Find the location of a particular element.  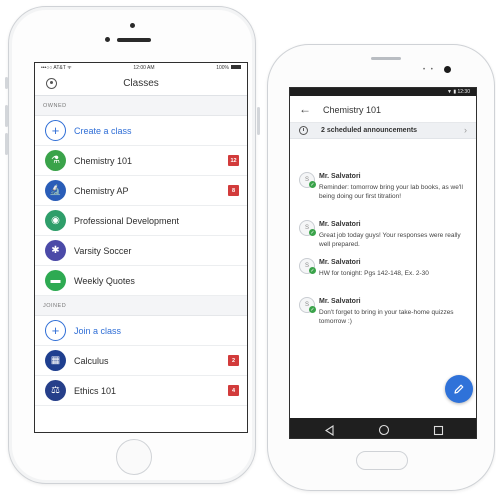

class-name-label: Varsity Soccer is located at coordinates (103, 251).